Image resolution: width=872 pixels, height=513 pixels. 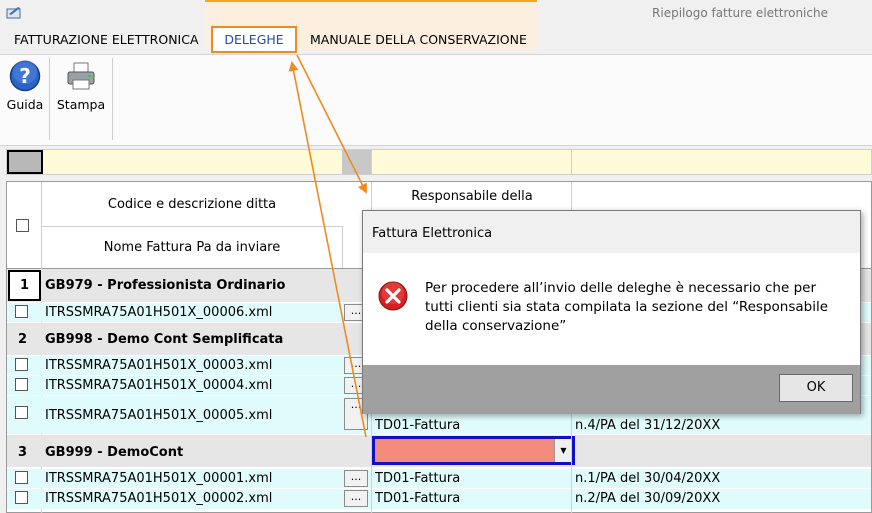 What do you see at coordinates (23, 339) in the screenshot?
I see `group-number: 2` at bounding box center [23, 339].